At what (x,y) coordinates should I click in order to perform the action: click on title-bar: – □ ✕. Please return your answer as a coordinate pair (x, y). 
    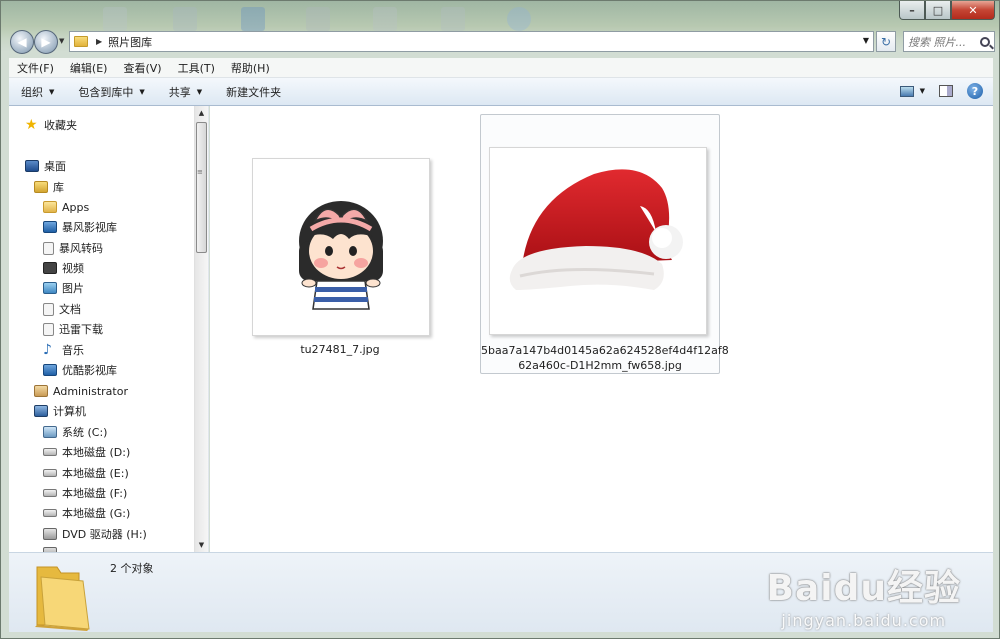
    Looking at the image, I should click on (500, 16).